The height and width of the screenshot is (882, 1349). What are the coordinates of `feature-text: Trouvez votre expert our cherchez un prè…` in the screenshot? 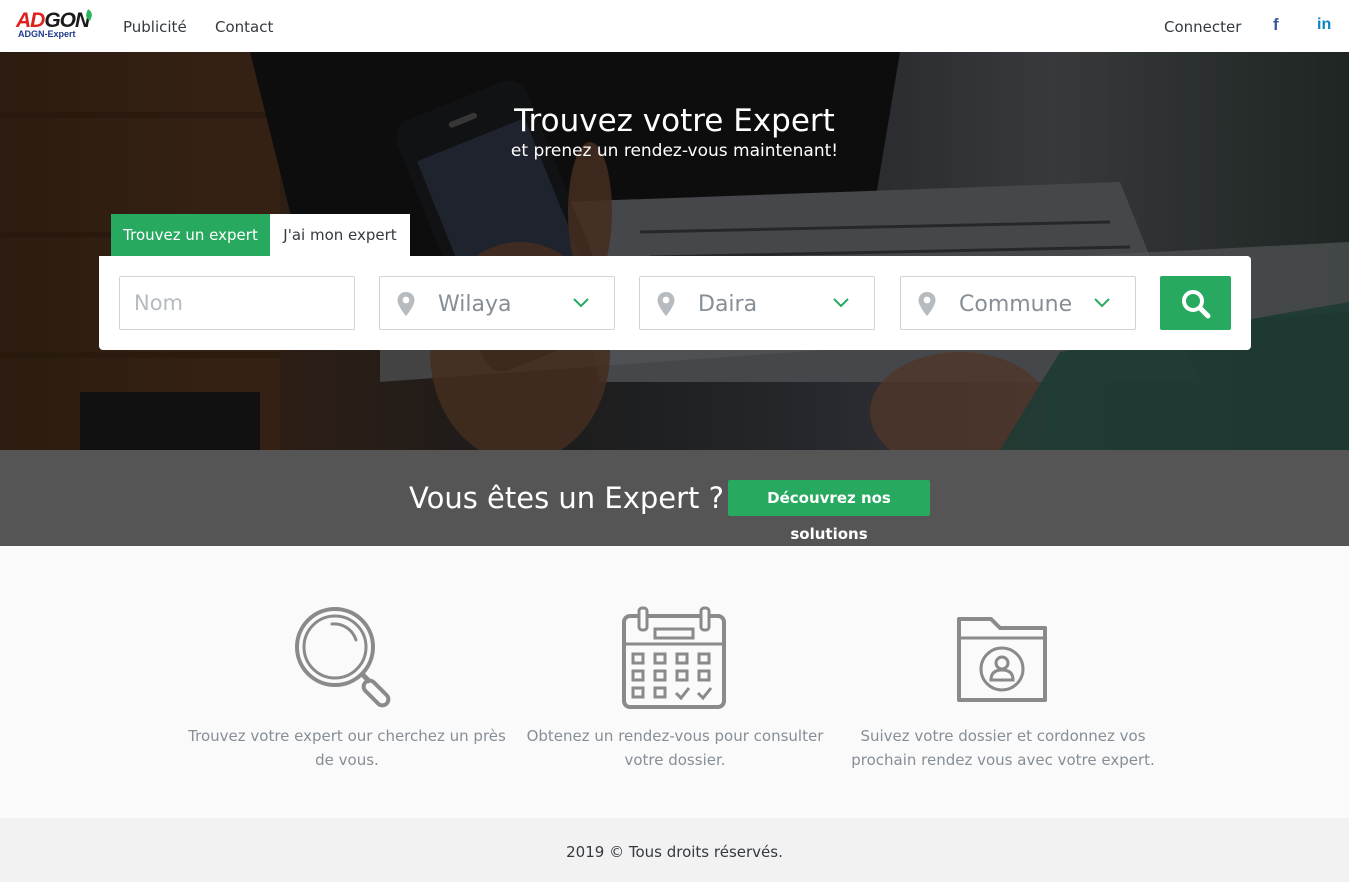 It's located at (347, 748).